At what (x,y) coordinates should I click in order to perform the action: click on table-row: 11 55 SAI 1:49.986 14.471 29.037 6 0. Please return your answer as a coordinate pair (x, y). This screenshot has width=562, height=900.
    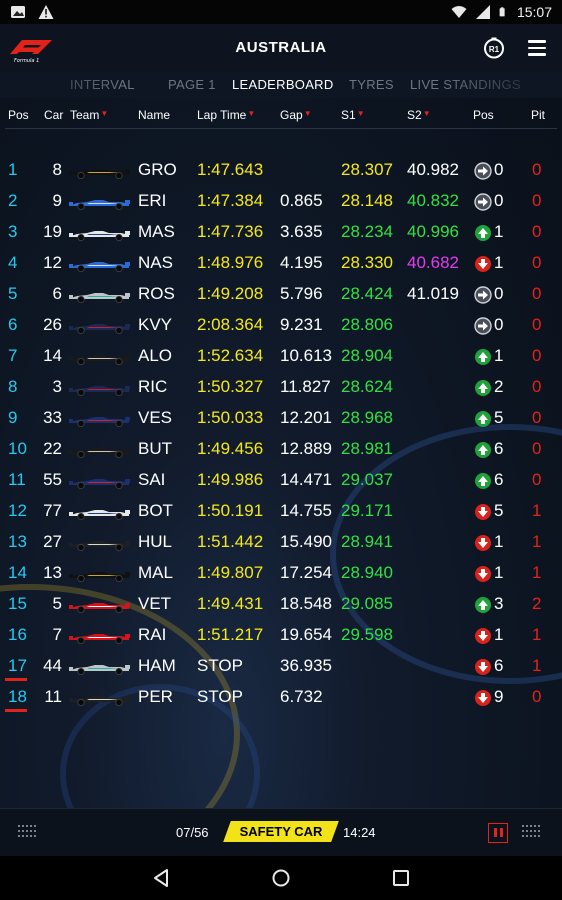
    Looking at the image, I should click on (281, 480).